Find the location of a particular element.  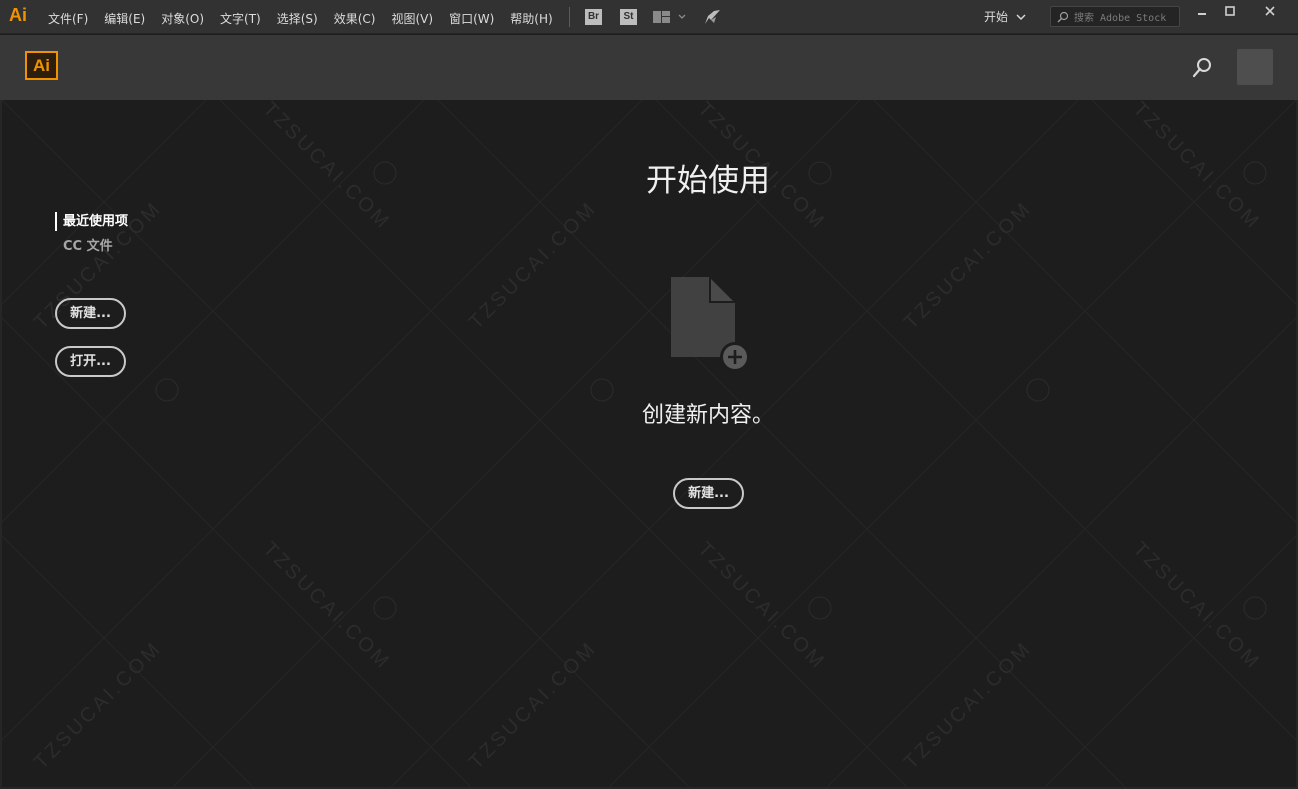

sidebar-nav: 最近使用项 CC 文件 is located at coordinates (91, 237).